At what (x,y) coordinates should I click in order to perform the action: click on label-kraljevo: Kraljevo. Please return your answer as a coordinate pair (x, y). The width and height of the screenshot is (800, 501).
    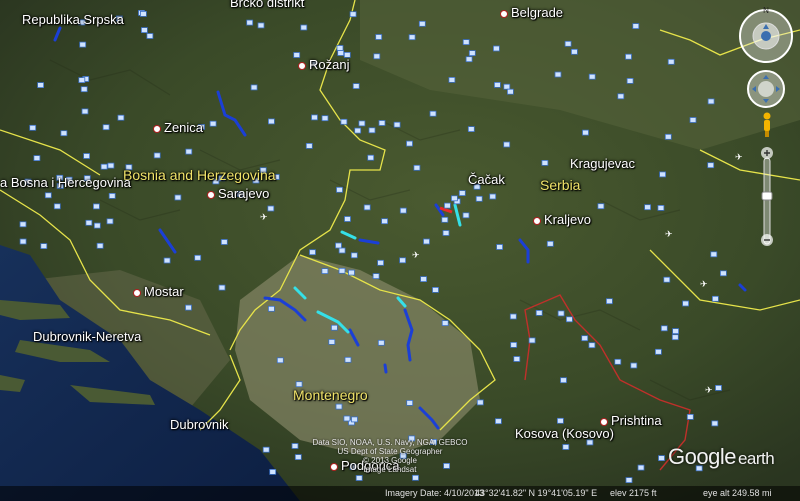
    Looking at the image, I should click on (562, 219).